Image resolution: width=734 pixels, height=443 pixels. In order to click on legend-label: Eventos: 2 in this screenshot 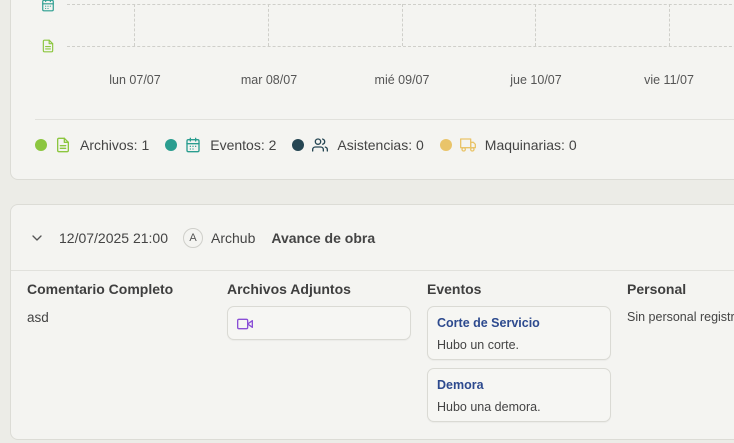, I will do `click(243, 145)`.